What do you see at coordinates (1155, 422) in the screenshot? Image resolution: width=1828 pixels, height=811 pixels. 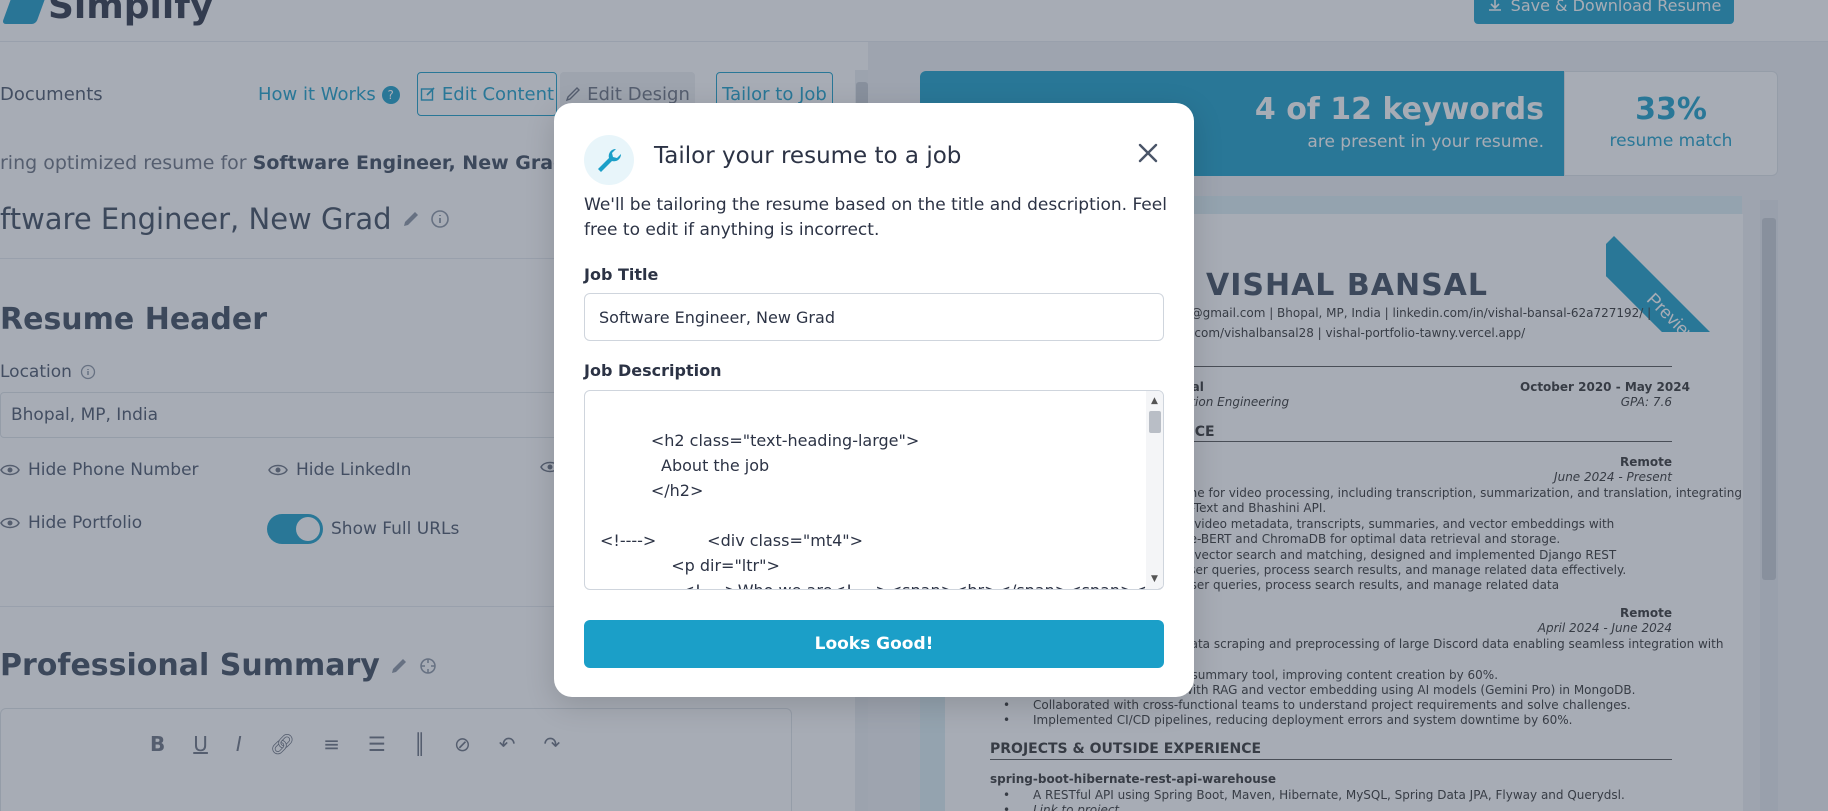 I see `textarea-scrollbar-thumb` at bounding box center [1155, 422].